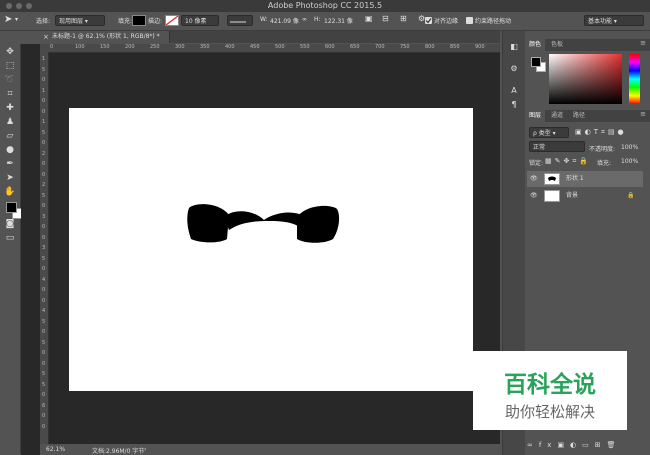 The image size is (650, 455). Describe the element at coordinates (11, 249) in the screenshot. I see `tools-panel: ✥ ⬚ ➰ ⌗ ✚ ♟ ▱ ● ✒ ➤ ✋ ⋯ ◙ ▭` at that location.